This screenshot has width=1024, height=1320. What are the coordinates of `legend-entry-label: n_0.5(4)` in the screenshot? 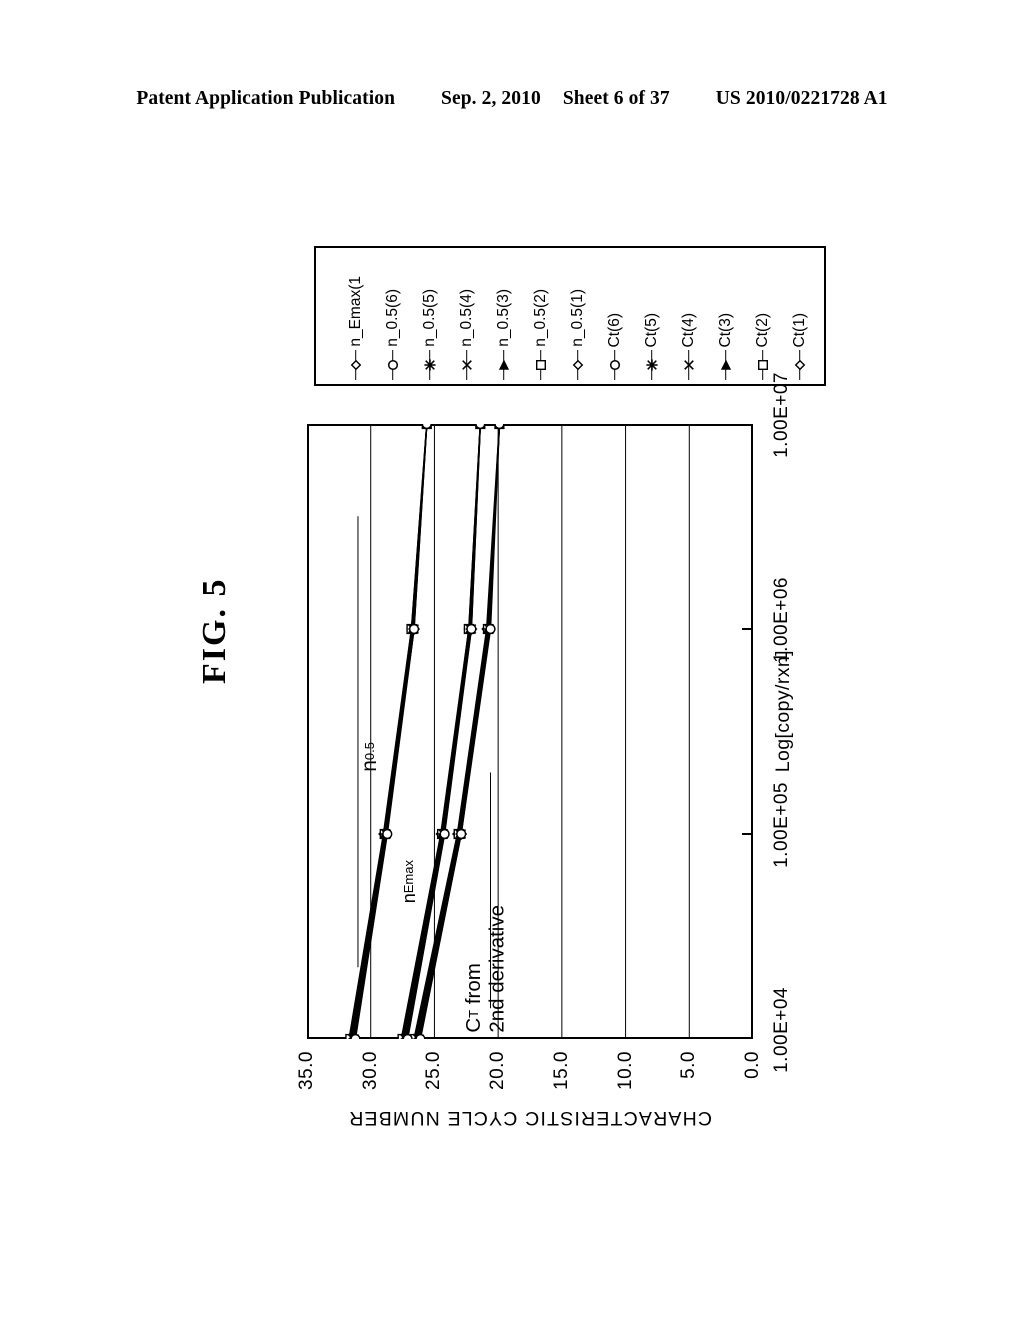 It's located at (466, 318).